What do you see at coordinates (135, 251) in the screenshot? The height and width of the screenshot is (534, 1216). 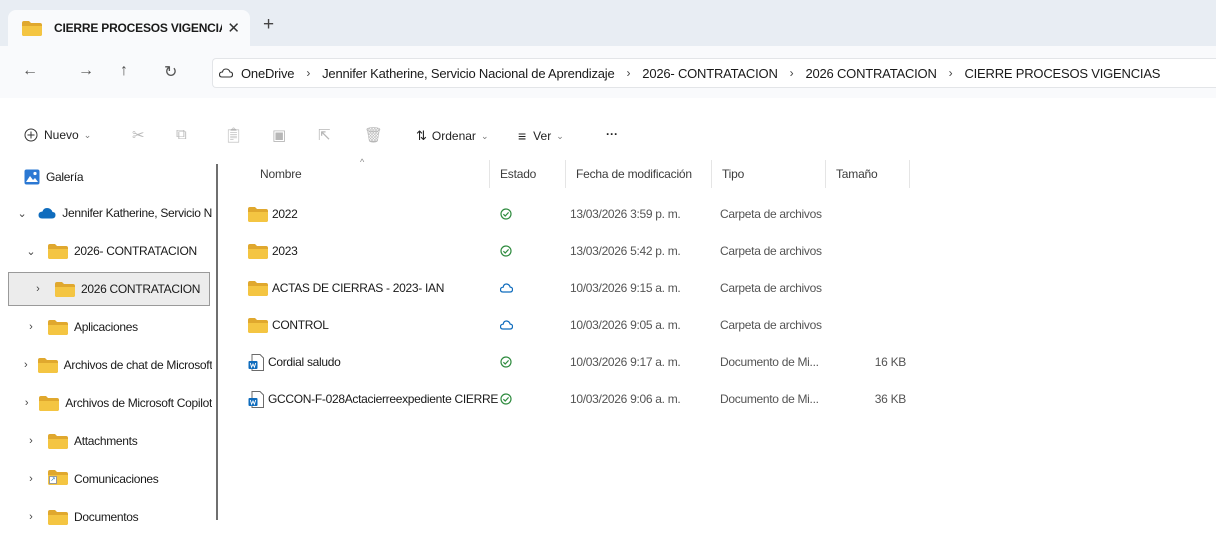 I see `sidebar-item-label: 2026- CONTRATACION` at bounding box center [135, 251].